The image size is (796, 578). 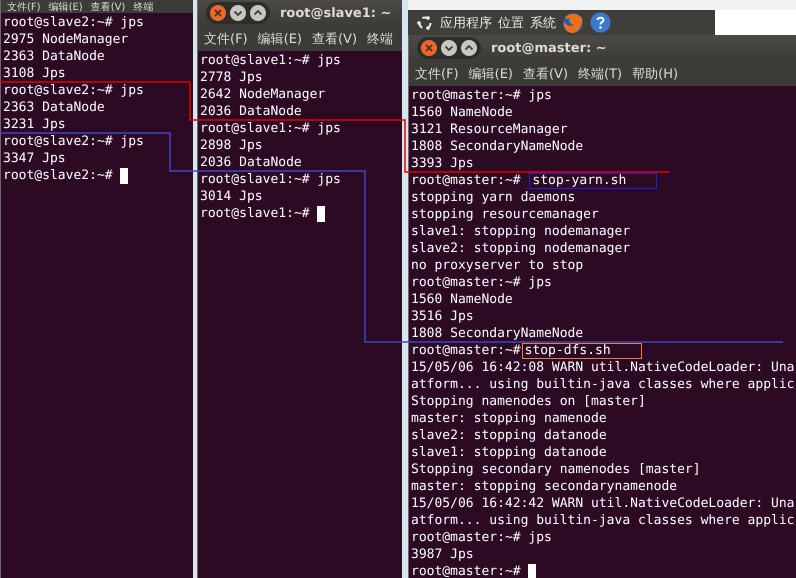 I want to click on terminal-line: 2898 Jps, so click(x=231, y=145).